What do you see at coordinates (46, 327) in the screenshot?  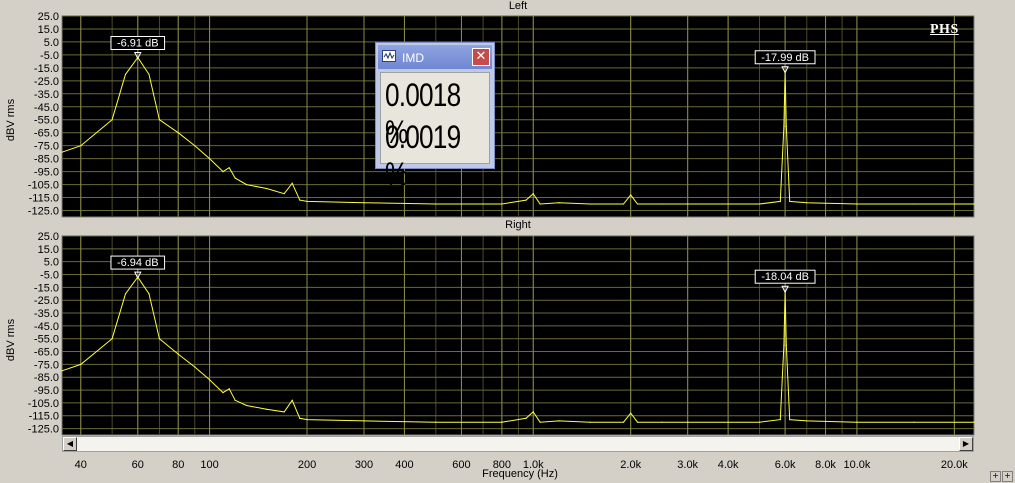 I see `right-y-tick-label: -45.0` at bounding box center [46, 327].